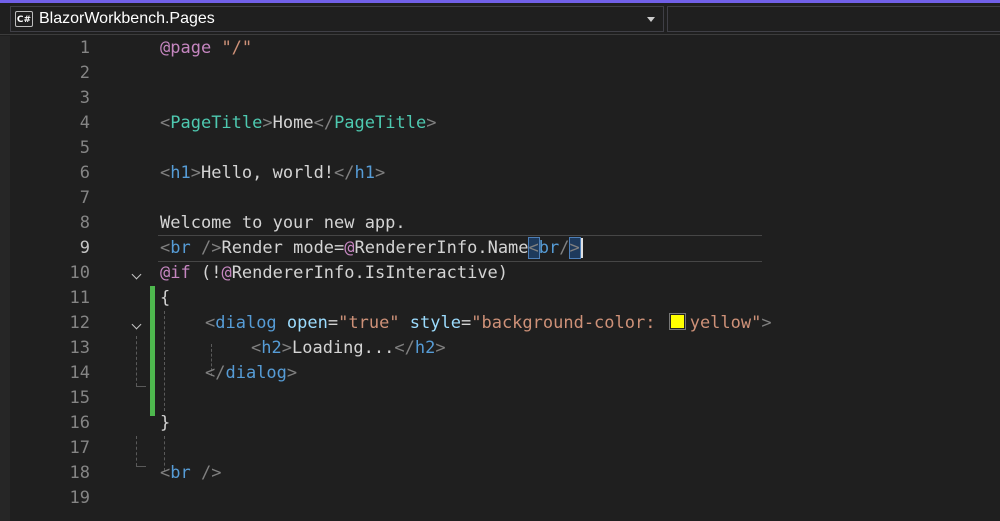 The width and height of the screenshot is (1000, 521). Describe the element at coordinates (186, 48) in the screenshot. I see `razor-directive: @page` at that location.